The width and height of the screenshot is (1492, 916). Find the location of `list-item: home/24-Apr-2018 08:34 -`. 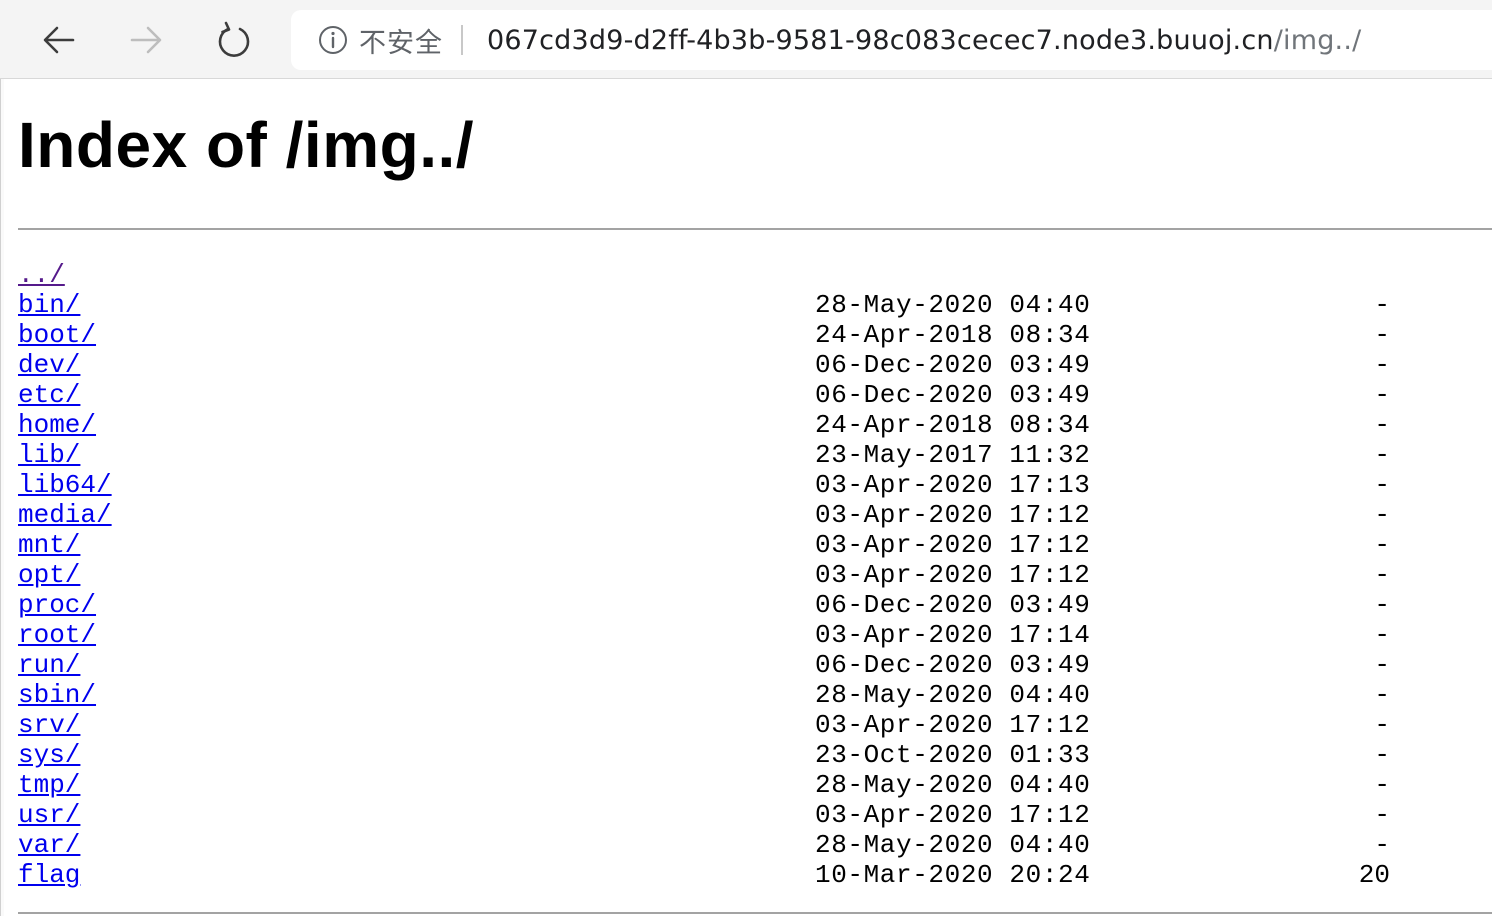

list-item: home/24-Apr-2018 08:34 - is located at coordinates (755, 425).